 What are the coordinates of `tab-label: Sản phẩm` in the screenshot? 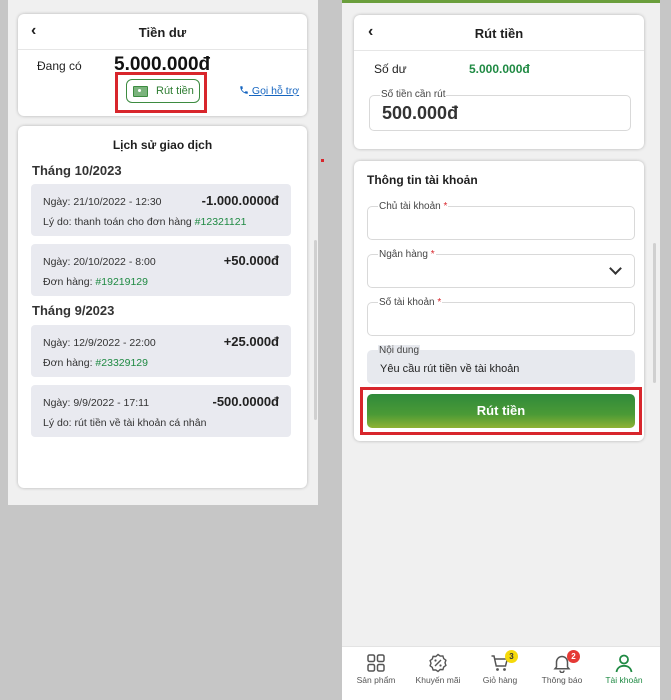 It's located at (376, 680).